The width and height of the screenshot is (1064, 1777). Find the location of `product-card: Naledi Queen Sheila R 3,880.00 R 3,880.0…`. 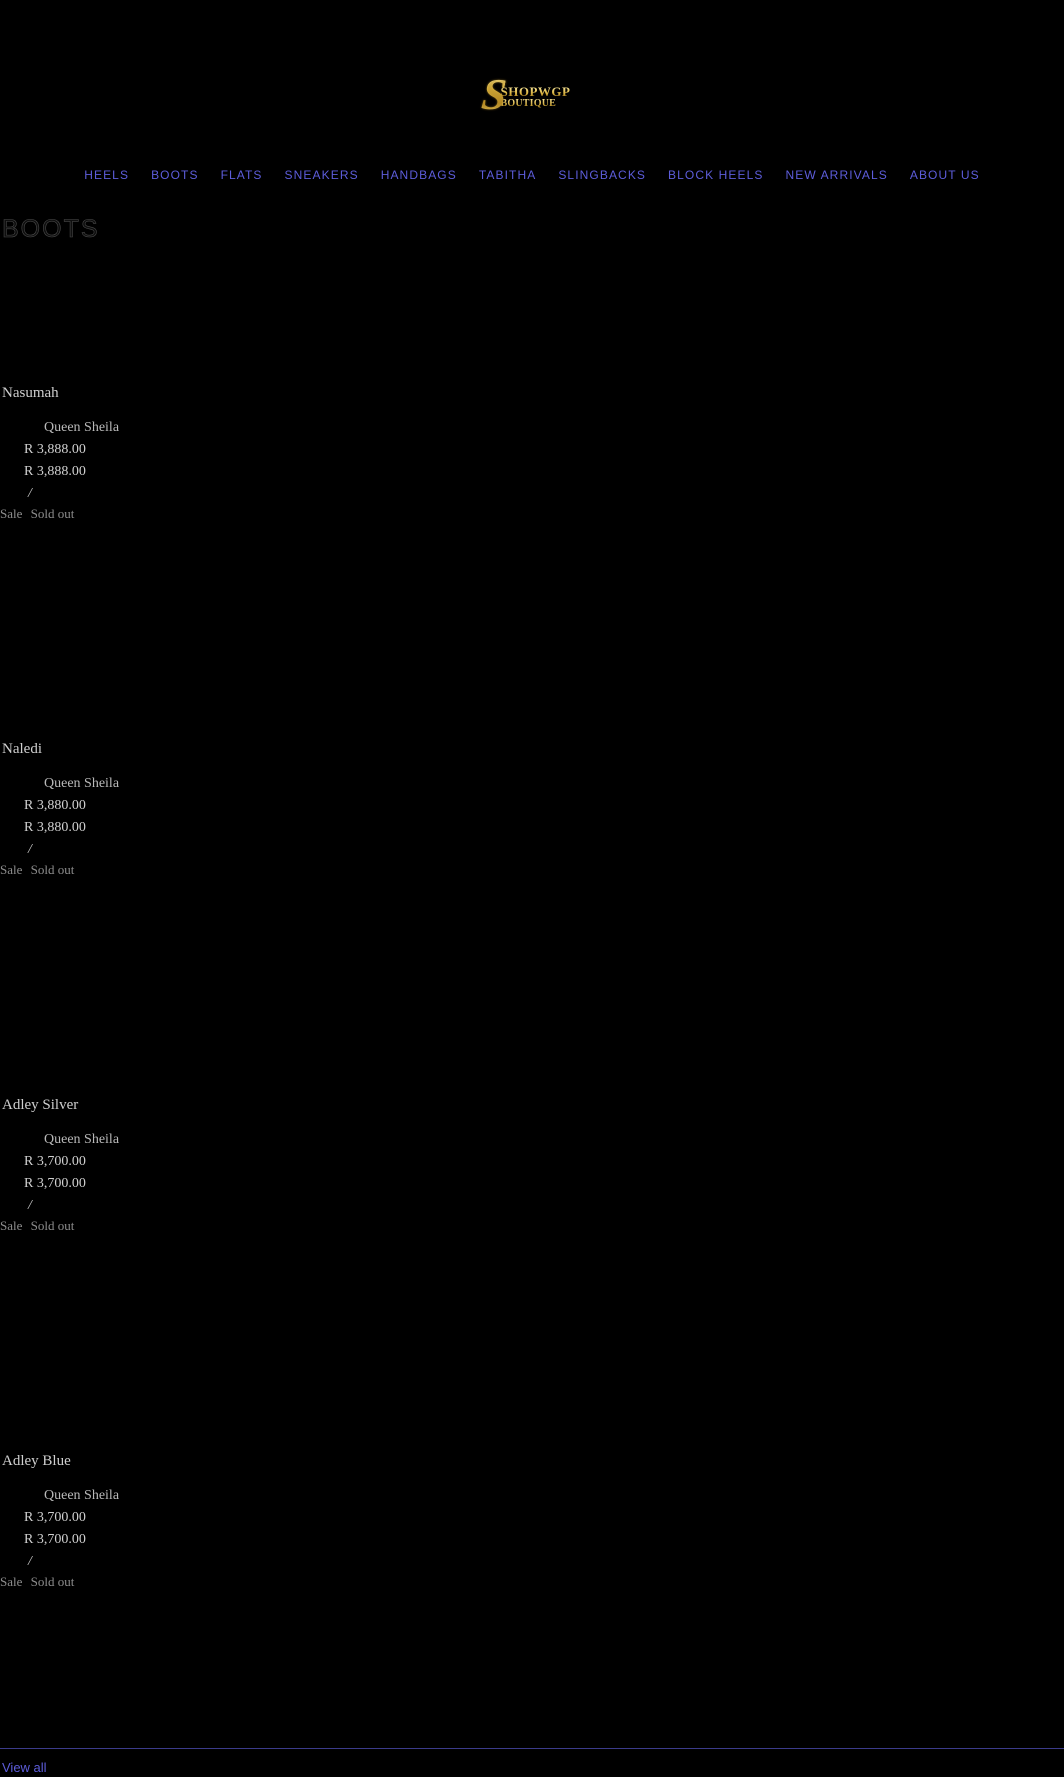

product-card: Naledi Queen Sheila R 3,880.00 R 3,880.0… is located at coordinates (532, 809).